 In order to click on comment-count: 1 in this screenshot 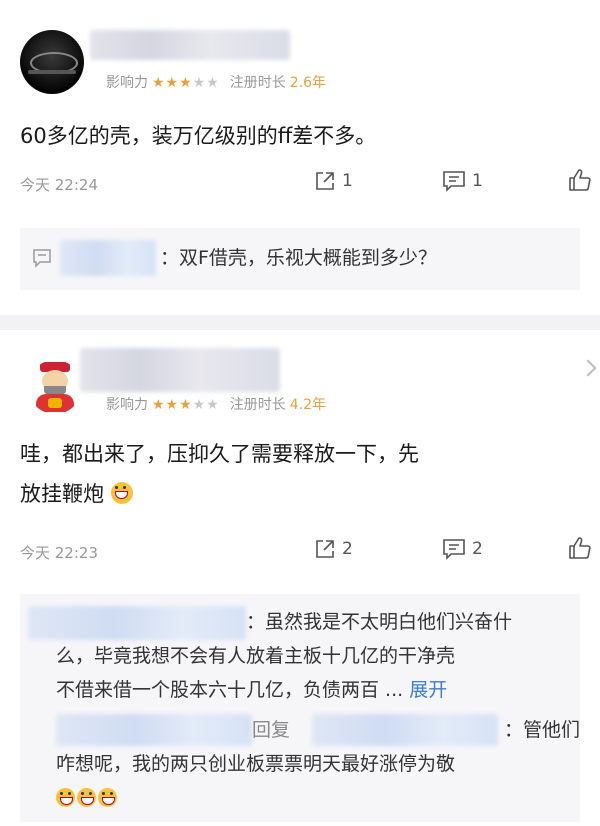, I will do `click(477, 181)`.